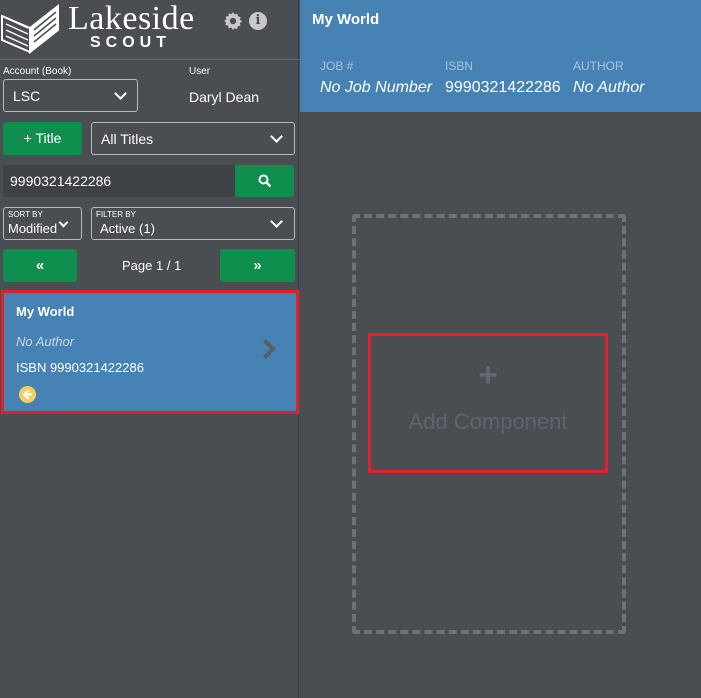  What do you see at coordinates (488, 421) in the screenshot?
I see `add-component-label: Add Component` at bounding box center [488, 421].